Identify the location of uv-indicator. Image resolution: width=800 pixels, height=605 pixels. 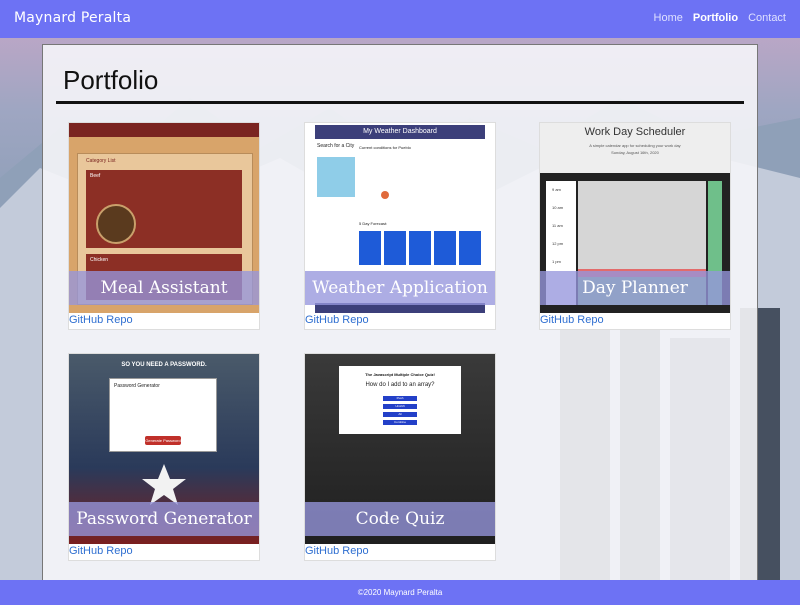
(385, 195).